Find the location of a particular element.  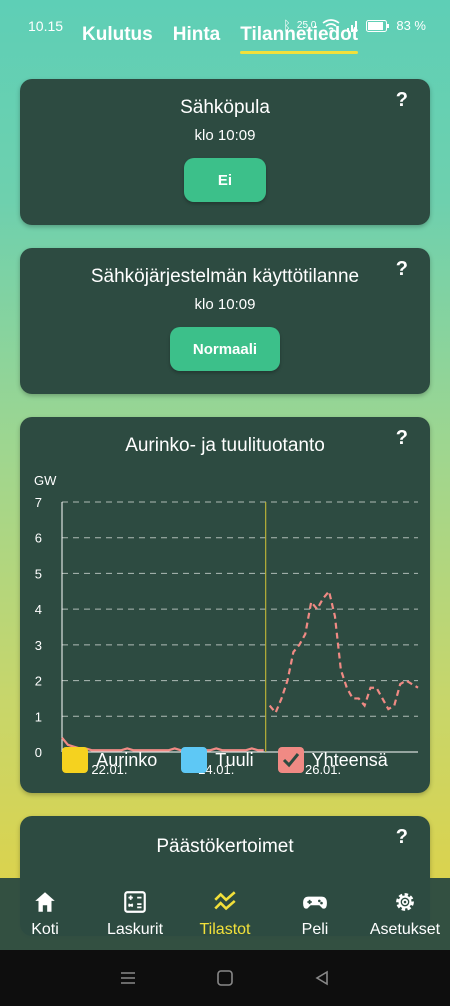

y-tick-label: 1 is located at coordinates (38, 716).